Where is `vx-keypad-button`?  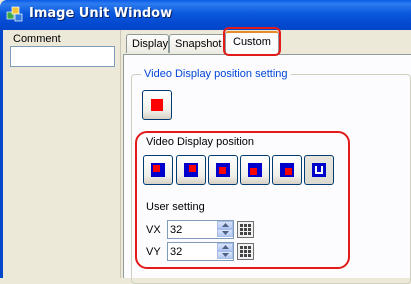
vx-keypad-button is located at coordinates (245, 229).